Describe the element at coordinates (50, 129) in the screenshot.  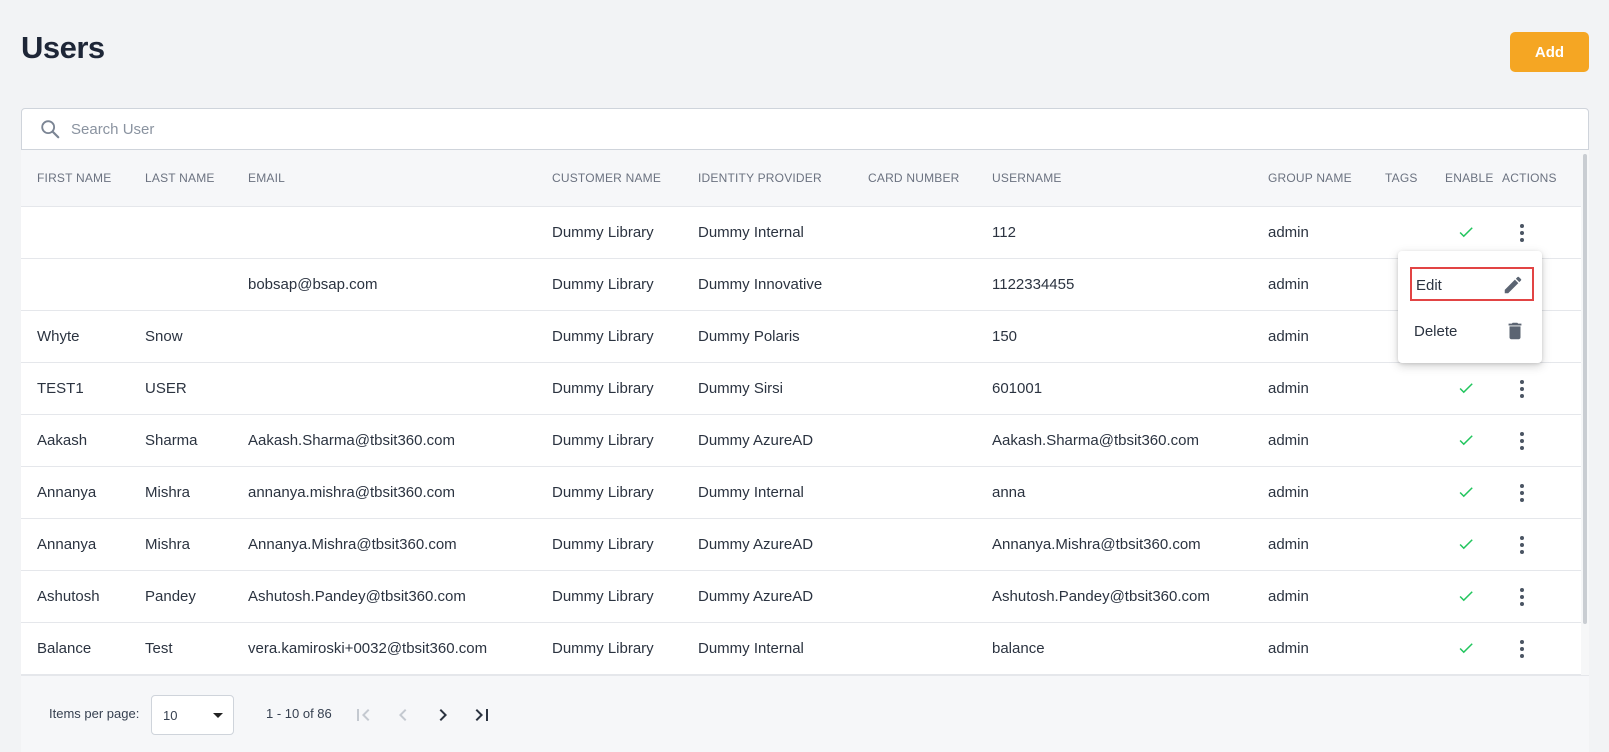
I see `search-icon` at that location.